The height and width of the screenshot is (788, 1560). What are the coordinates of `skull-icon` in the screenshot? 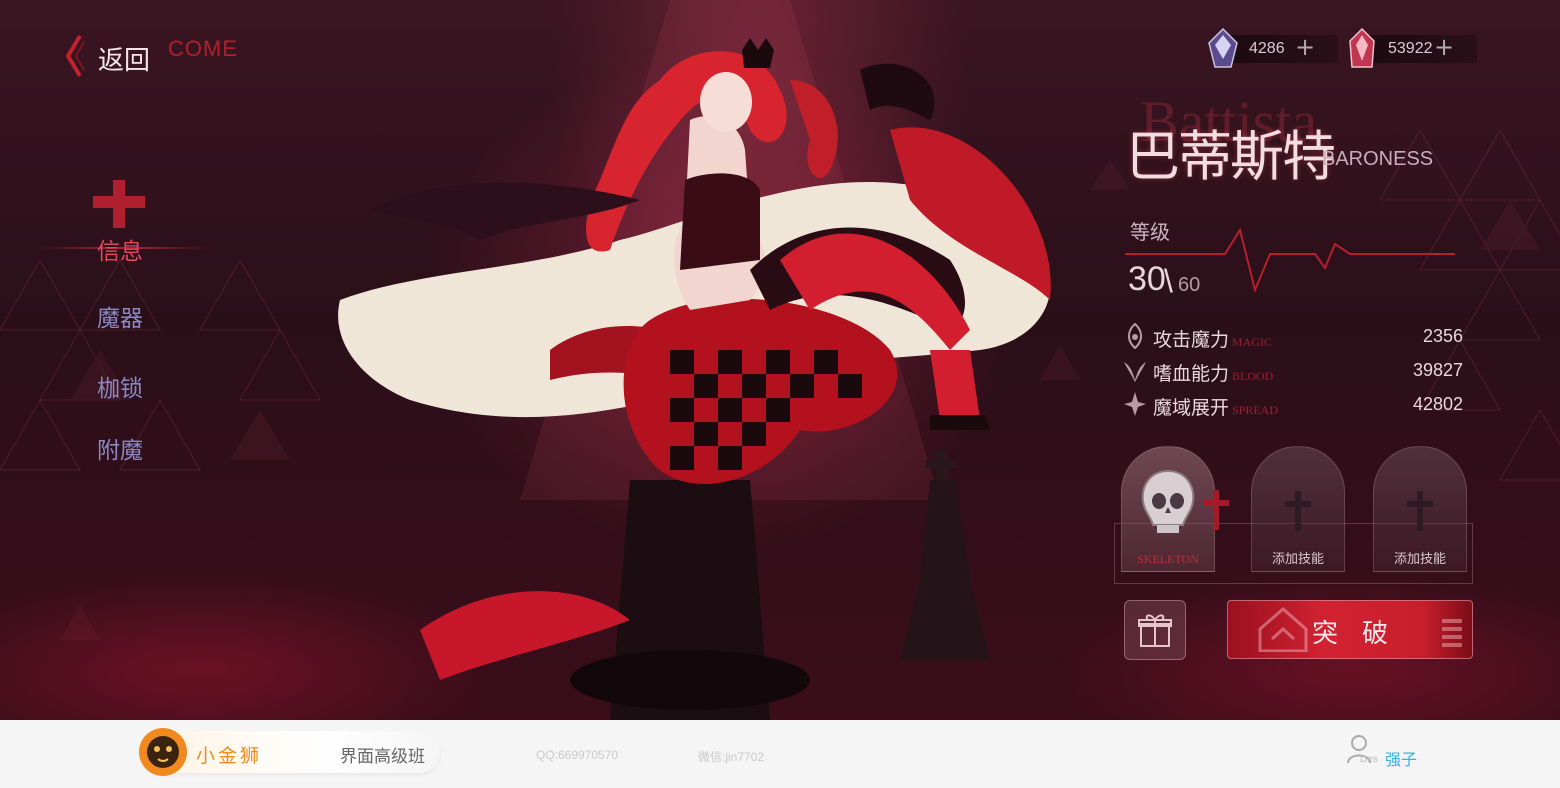 It's located at (1168, 501).